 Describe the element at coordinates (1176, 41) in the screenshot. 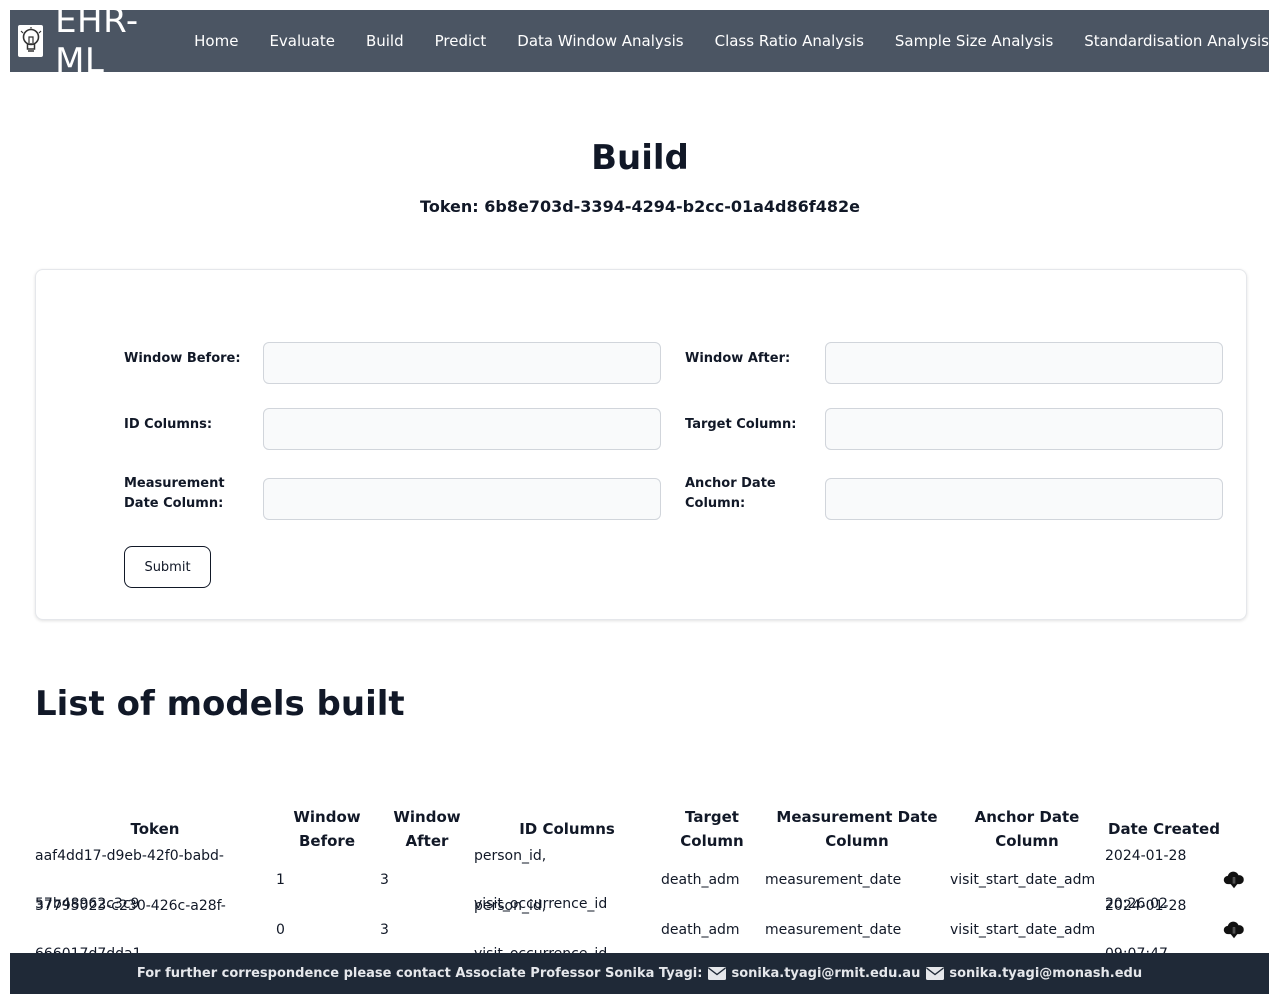

I see `nav-standardisation-analysis: Standardisation Analysis` at that location.